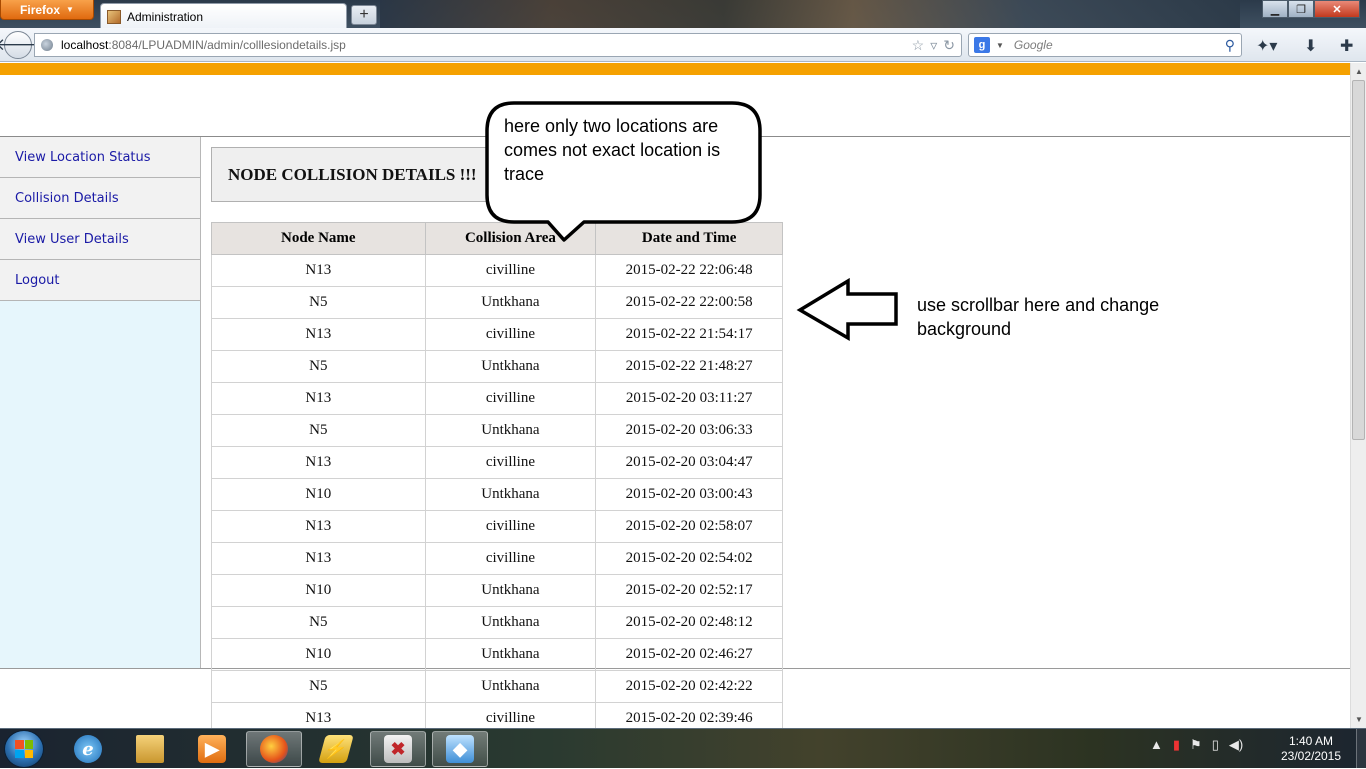  Describe the element at coordinates (1311, 741) in the screenshot. I see `clock-time: 1:40 AM` at that location.